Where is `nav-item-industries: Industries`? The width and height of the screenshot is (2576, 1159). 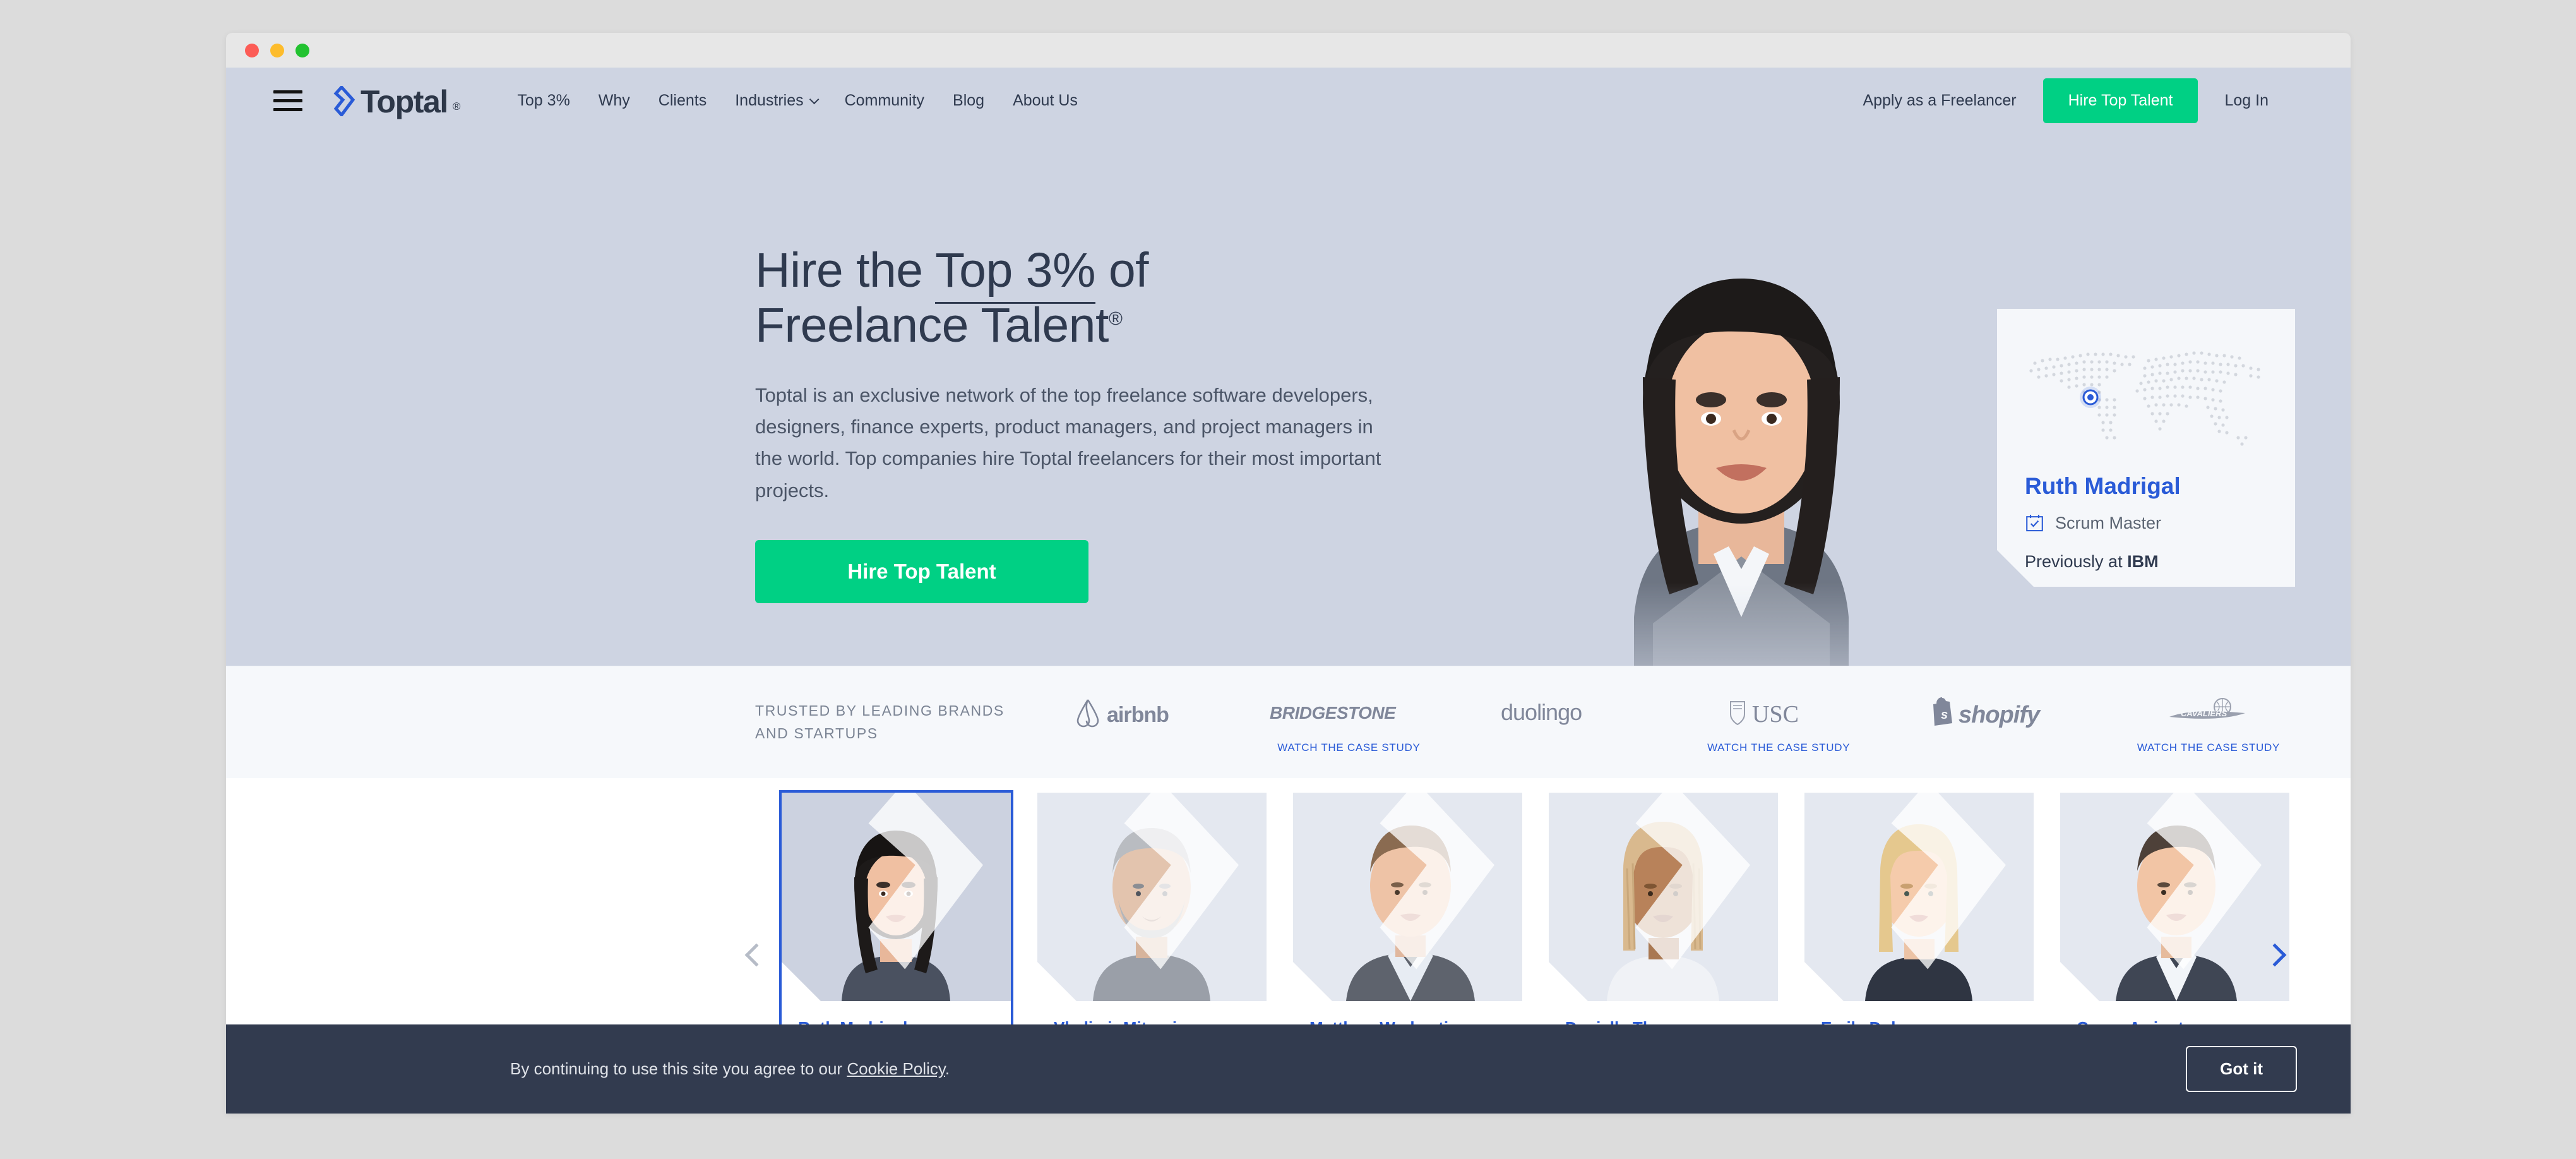
nav-item-industries: Industries is located at coordinates (777, 101).